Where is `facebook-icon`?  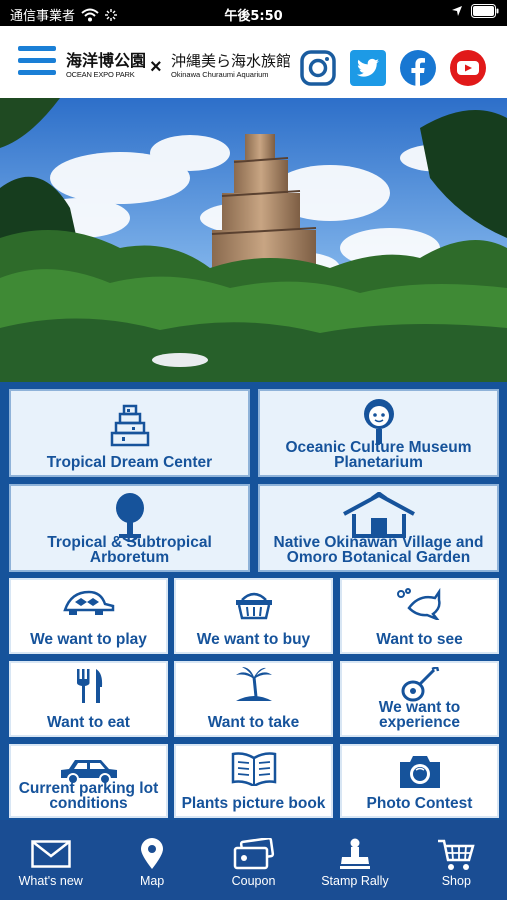 facebook-icon is located at coordinates (418, 68).